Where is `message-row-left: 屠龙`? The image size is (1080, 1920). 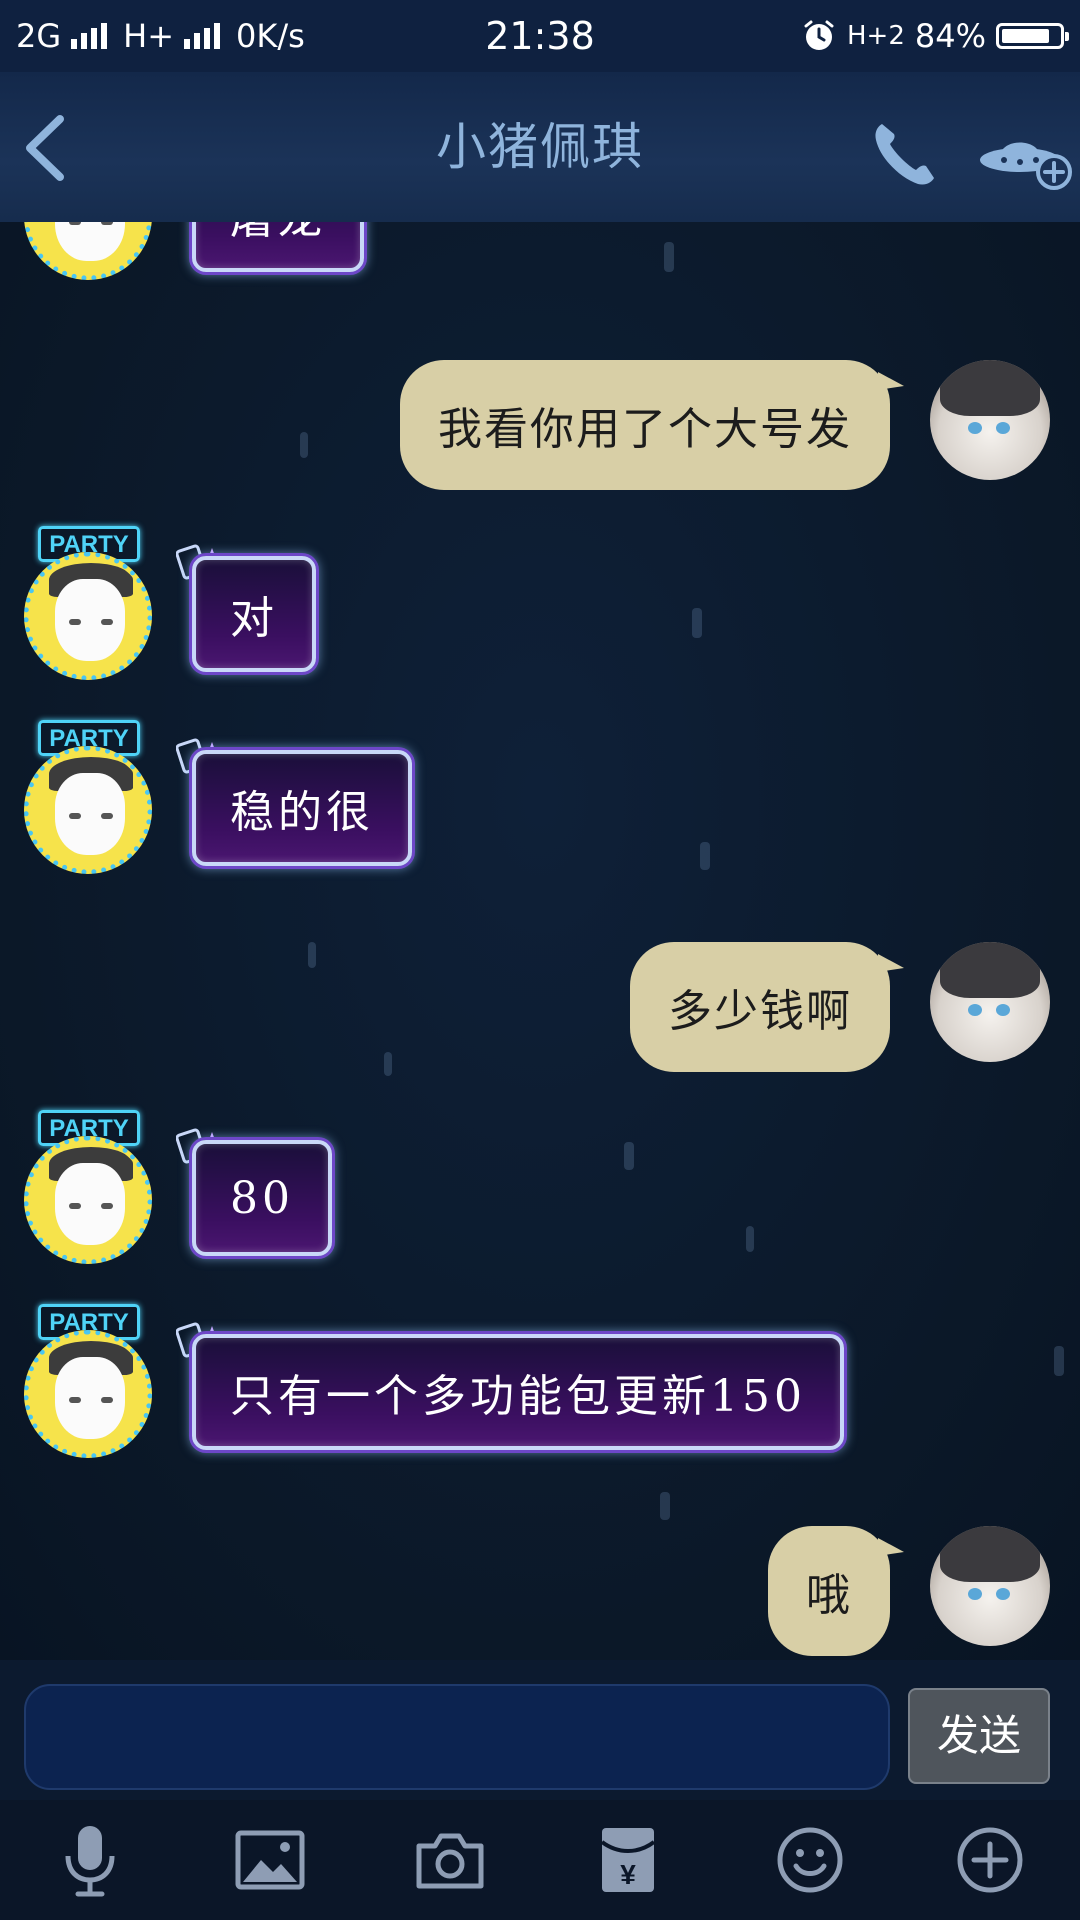
message-row-left: 屠龙 is located at coordinates (540, 252).